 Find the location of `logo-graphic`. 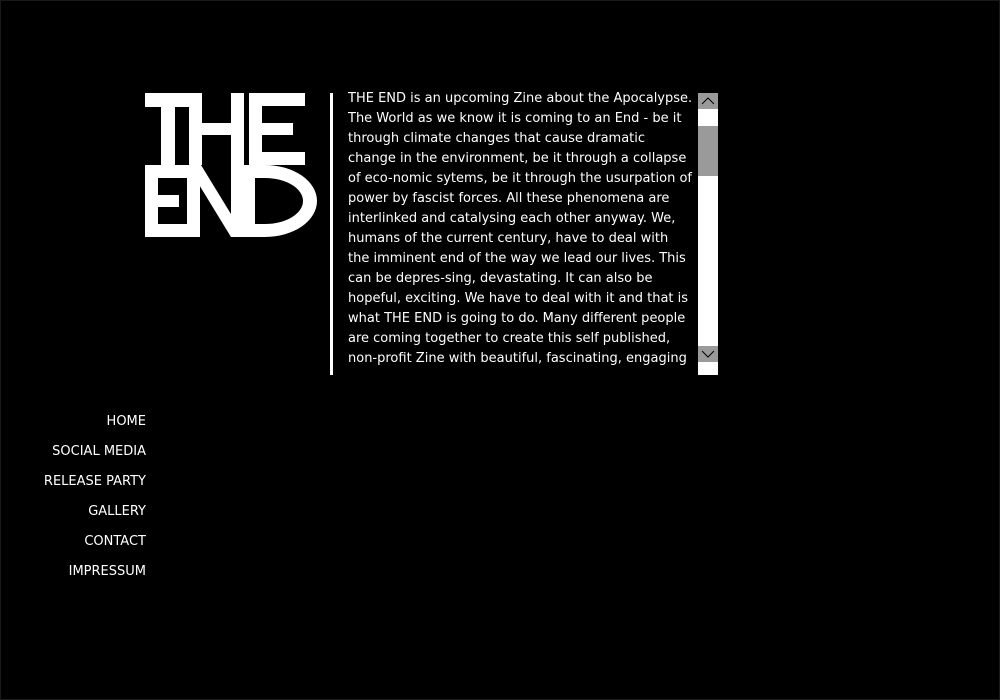

logo-graphic is located at coordinates (231, 165).